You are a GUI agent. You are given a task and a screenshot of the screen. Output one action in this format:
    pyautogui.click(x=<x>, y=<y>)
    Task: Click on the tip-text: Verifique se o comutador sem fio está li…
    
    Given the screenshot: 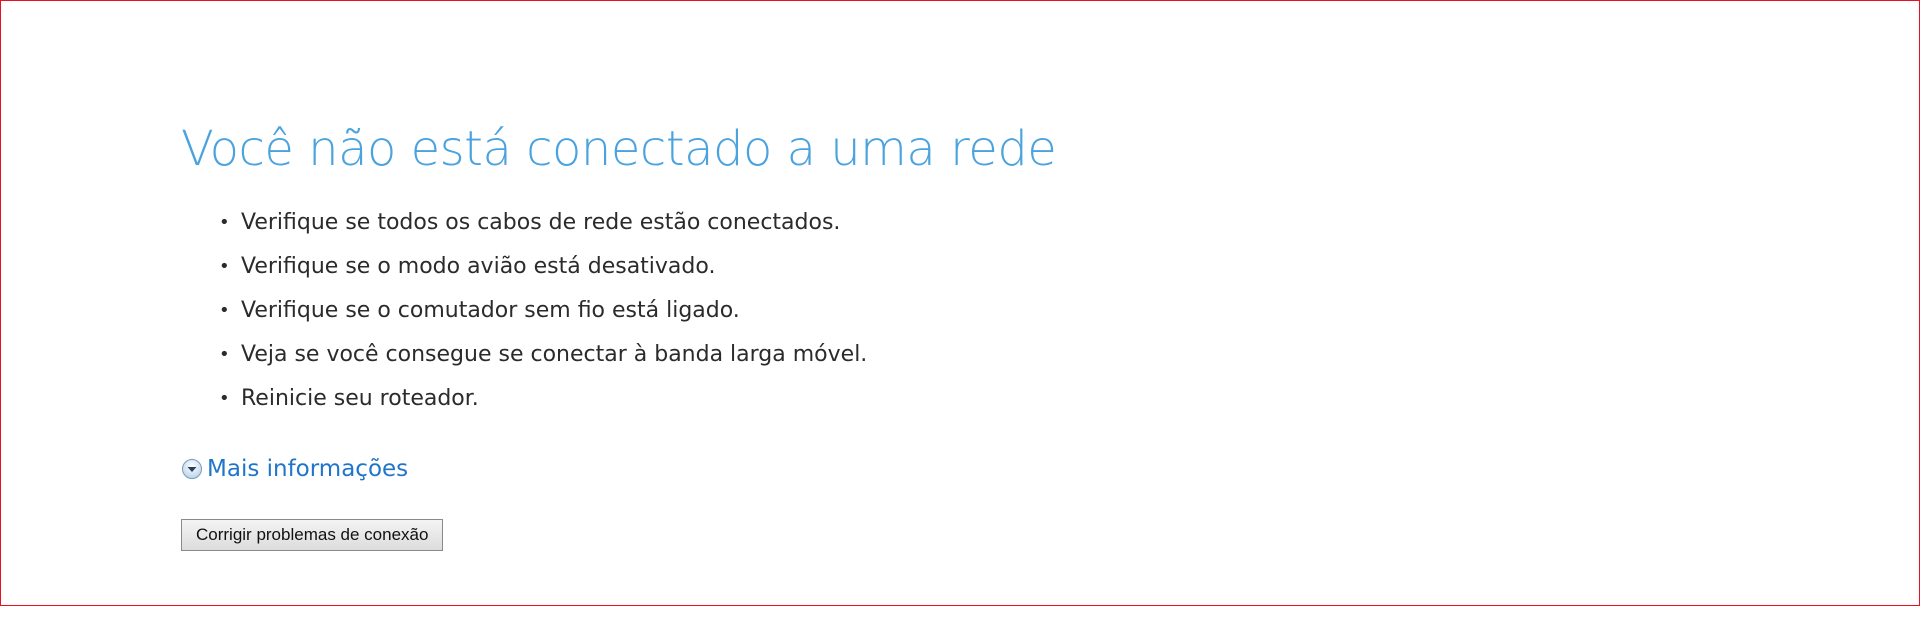 What is the action you would take?
    pyautogui.click(x=490, y=310)
    